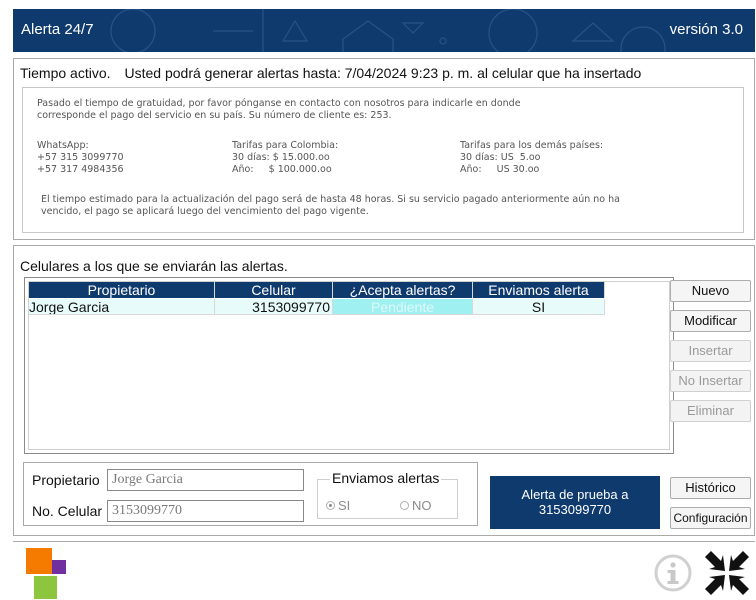 This screenshot has height=600, width=756. I want to click on radio-yes: SI, so click(338, 505).